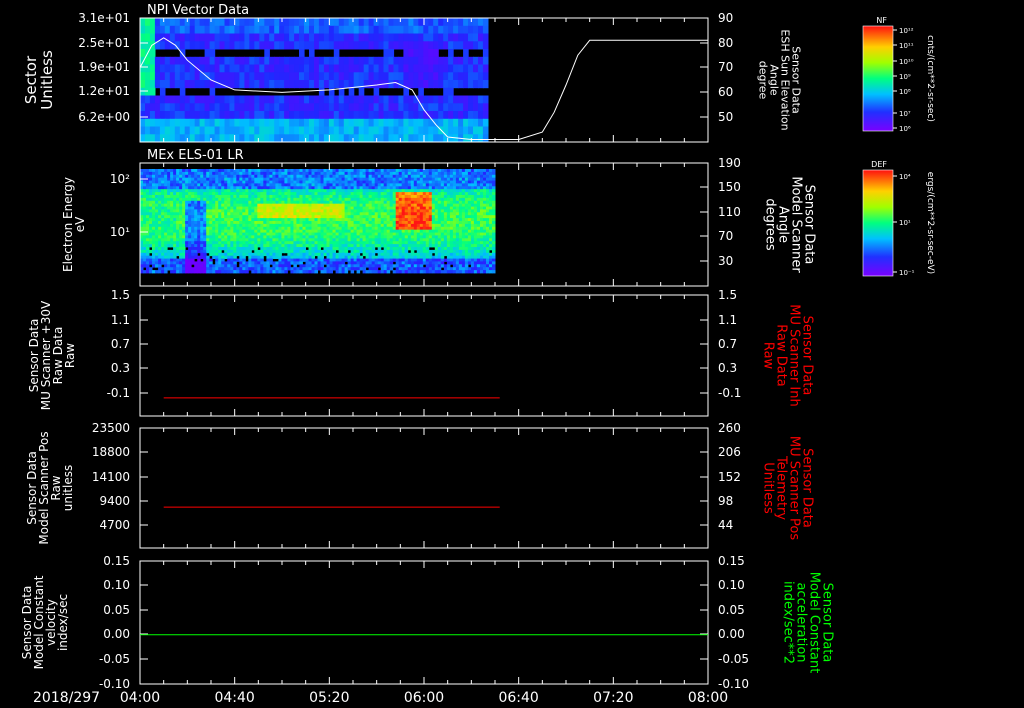  I want to click on panel-5-ytick-label: 0.10, so click(116, 585).